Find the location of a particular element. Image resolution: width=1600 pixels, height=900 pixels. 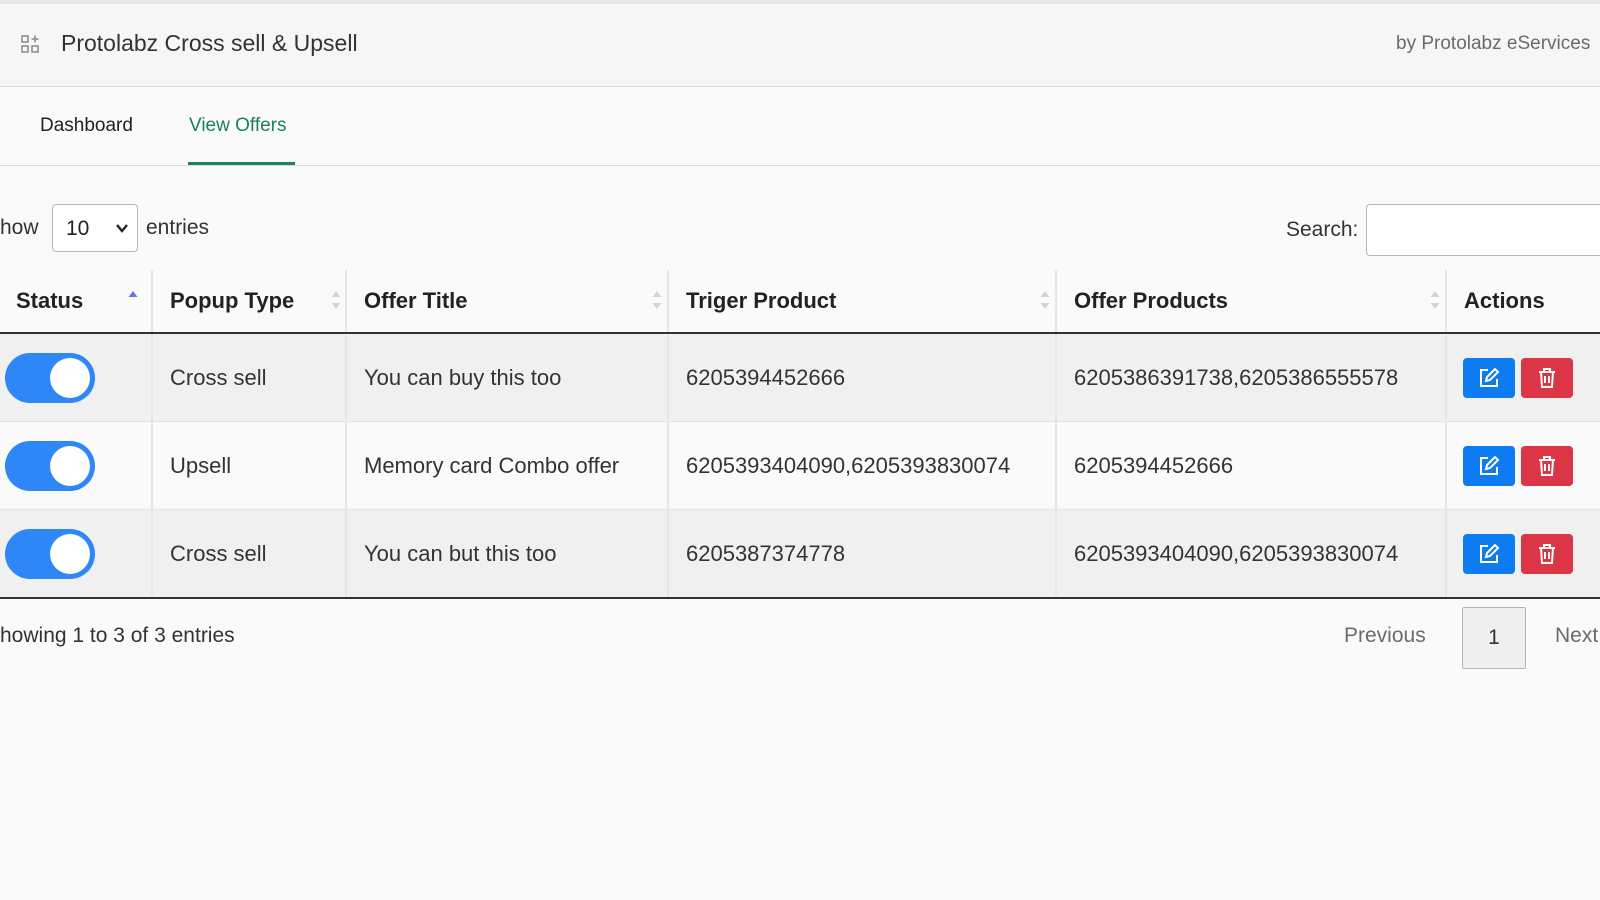

trigger-product-cell: 6205393404090,6205393830074 is located at coordinates (862, 465).